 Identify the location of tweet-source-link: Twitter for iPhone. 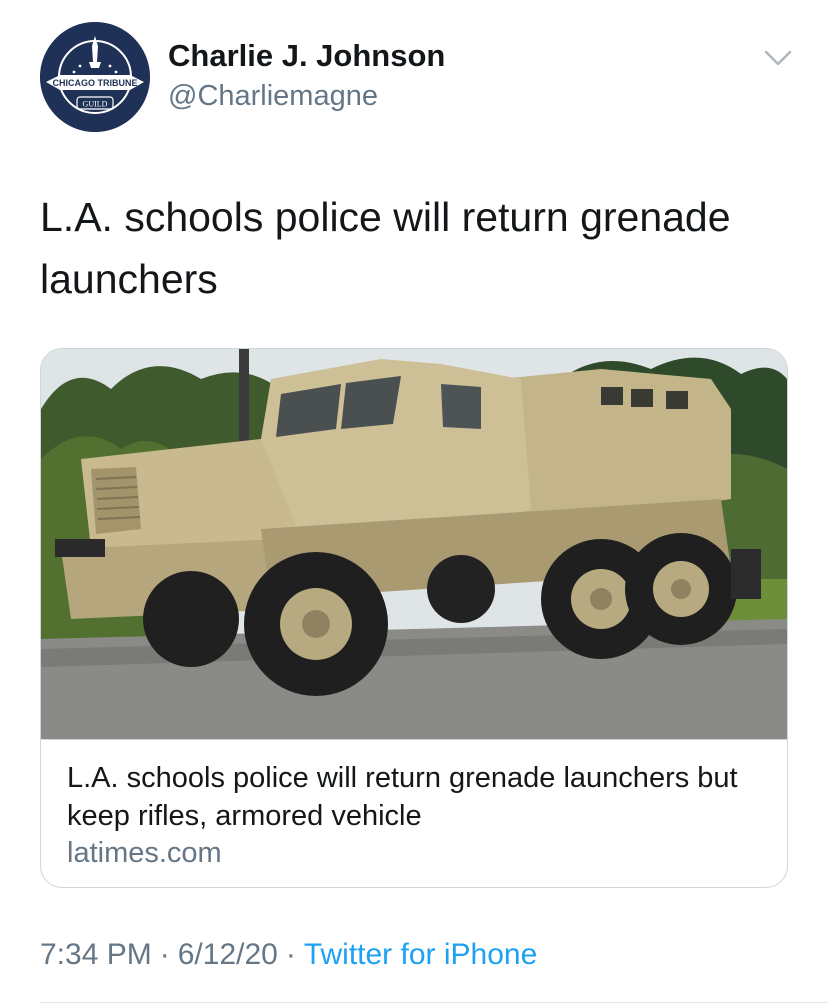
(420, 954).